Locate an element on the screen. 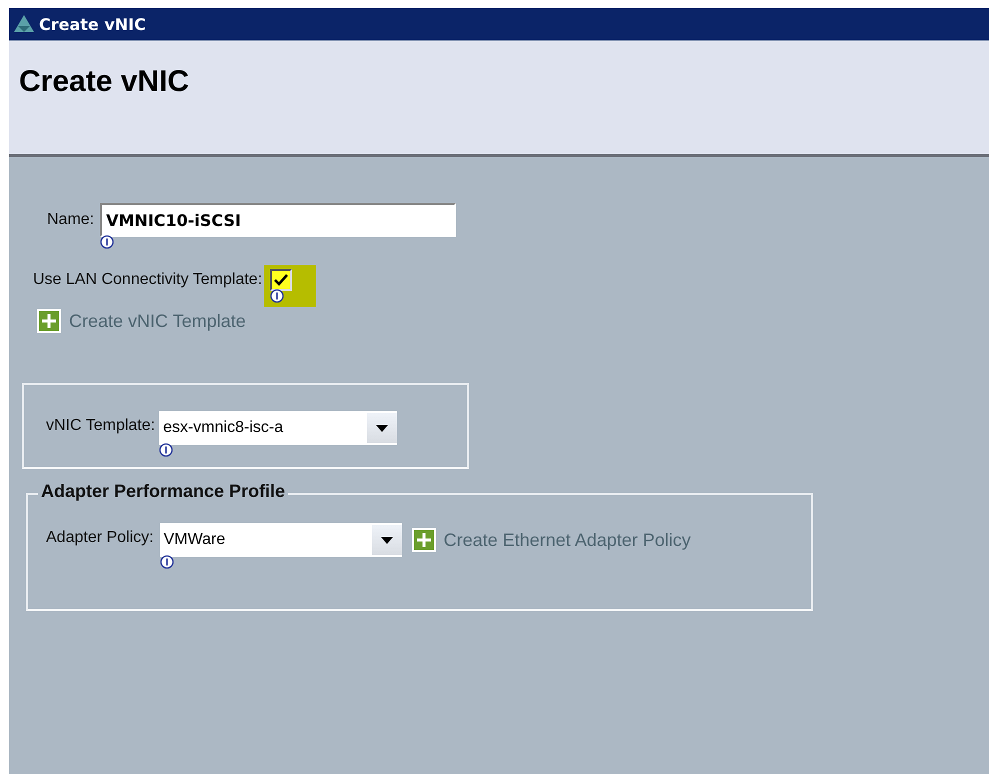 This screenshot has width=989, height=774. check-icon is located at coordinates (281, 280).